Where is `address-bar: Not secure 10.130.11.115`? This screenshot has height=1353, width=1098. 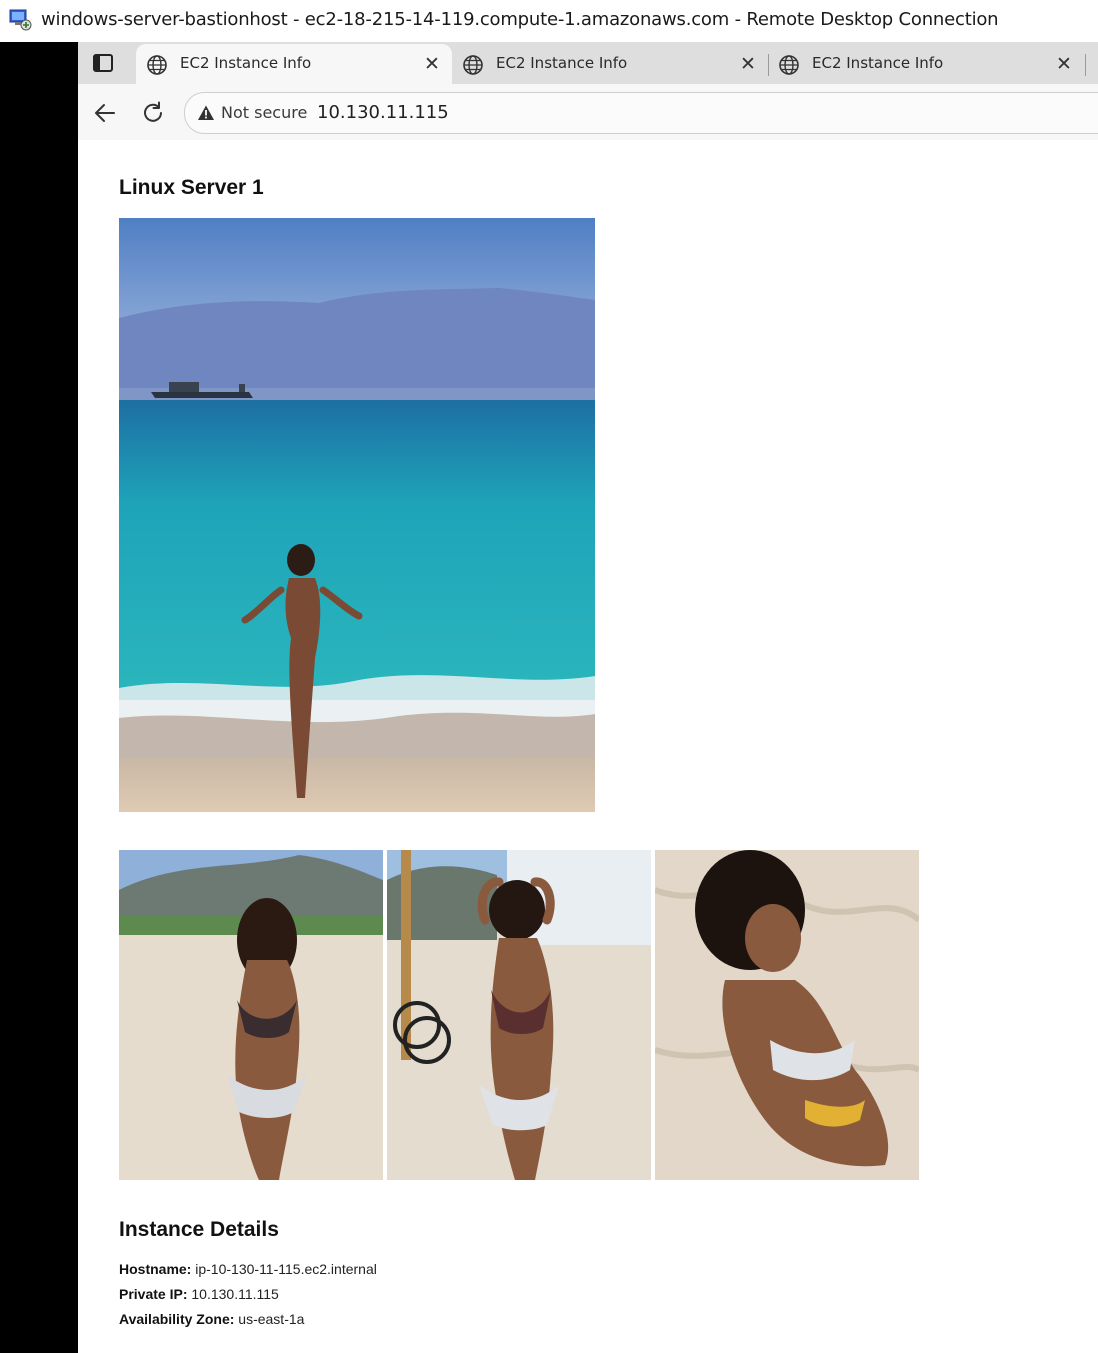 address-bar: Not secure 10.130.11.115 is located at coordinates (641, 113).